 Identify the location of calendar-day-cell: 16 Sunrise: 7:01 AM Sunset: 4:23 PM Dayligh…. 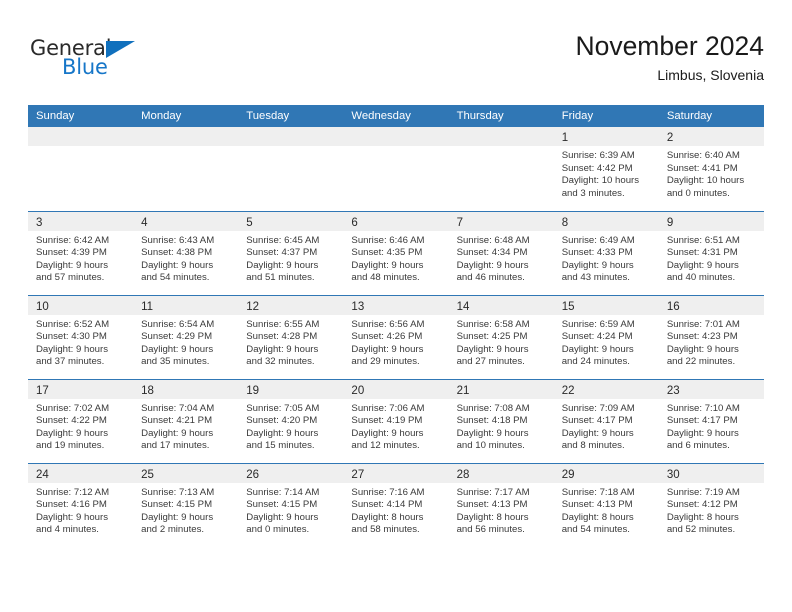
(711, 336).